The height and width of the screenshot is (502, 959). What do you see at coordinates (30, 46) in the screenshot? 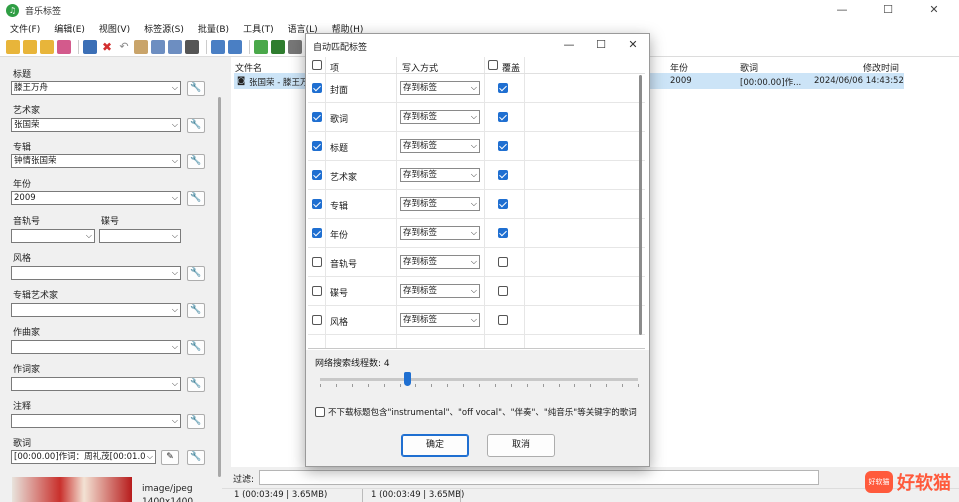
I see `add-folder-icon` at bounding box center [30, 46].